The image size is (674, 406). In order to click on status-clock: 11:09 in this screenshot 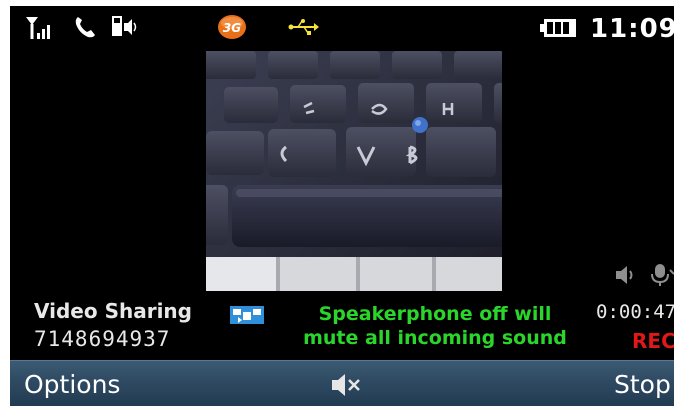, I will do `click(632, 29)`.